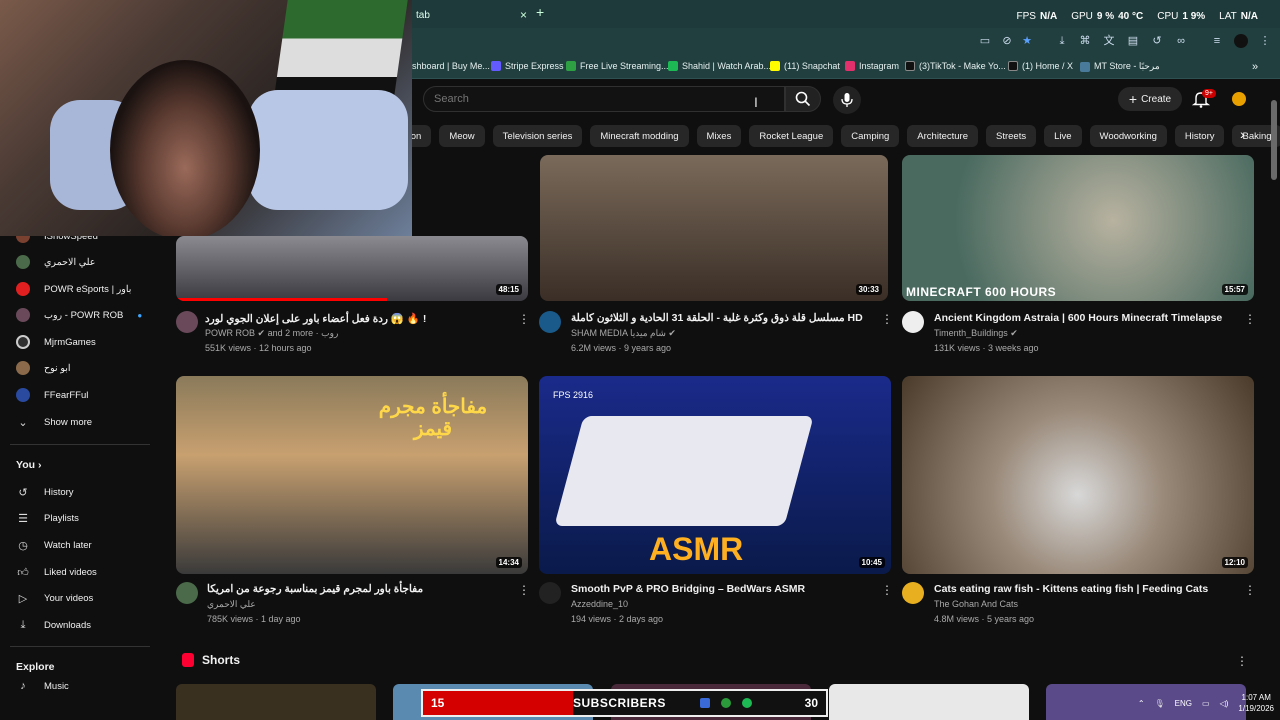 This screenshot has width=1280, height=720. What do you see at coordinates (976, 333) in the screenshot?
I see `channel-name: Timenth_Buildings ✔︎` at bounding box center [976, 333].